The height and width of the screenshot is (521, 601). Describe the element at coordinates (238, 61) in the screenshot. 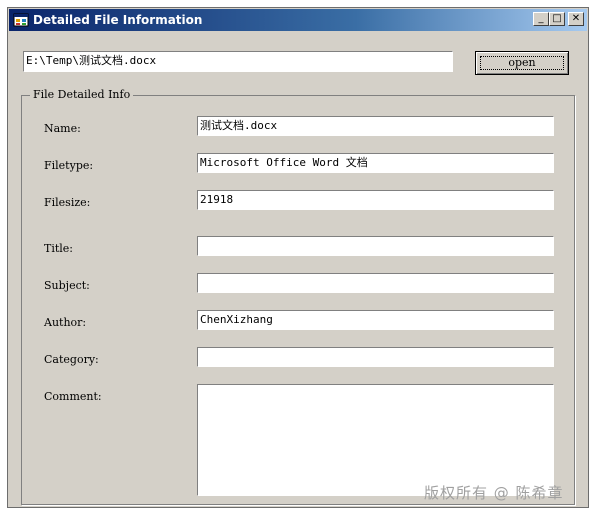

I see `file-path-input: E:\Temp\测试文档.docx` at that location.